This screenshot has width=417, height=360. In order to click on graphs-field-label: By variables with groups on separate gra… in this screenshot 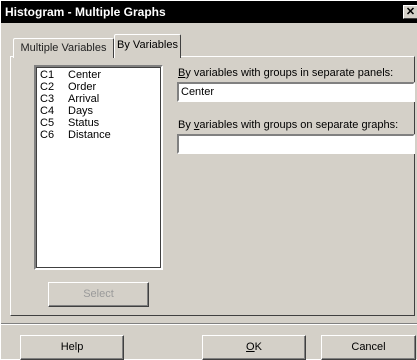, I will do `click(288, 125)`.